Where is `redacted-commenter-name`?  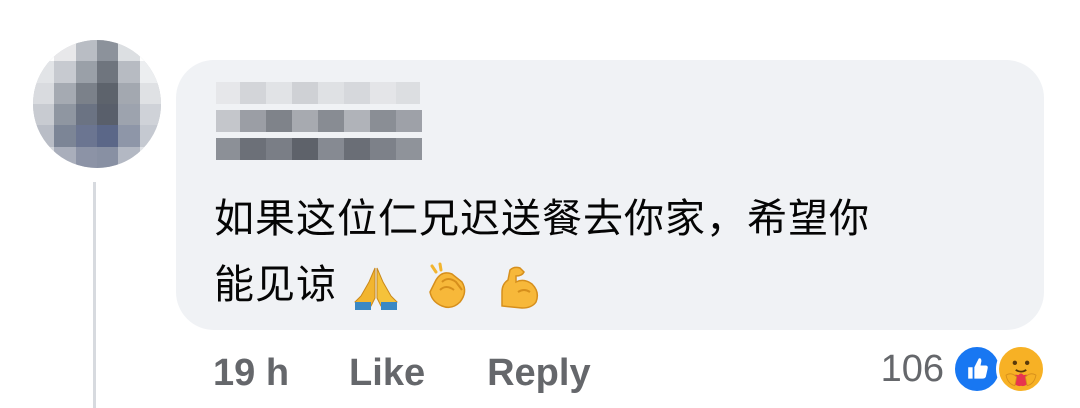 redacted-commenter-name is located at coordinates (319, 121).